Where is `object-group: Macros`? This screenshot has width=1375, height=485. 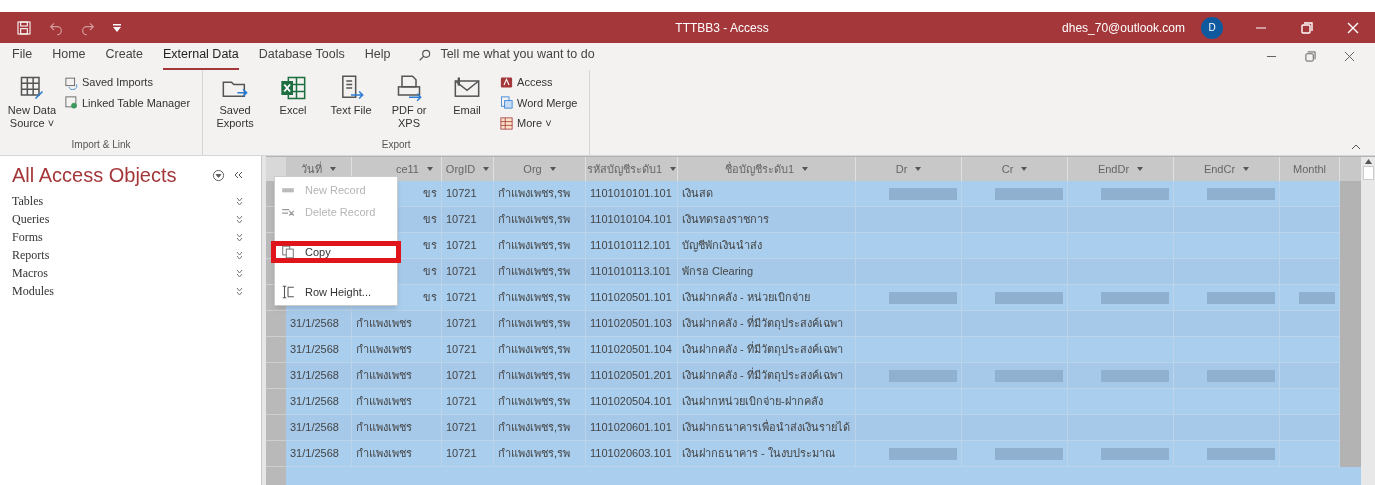 object-group: Macros is located at coordinates (124, 273).